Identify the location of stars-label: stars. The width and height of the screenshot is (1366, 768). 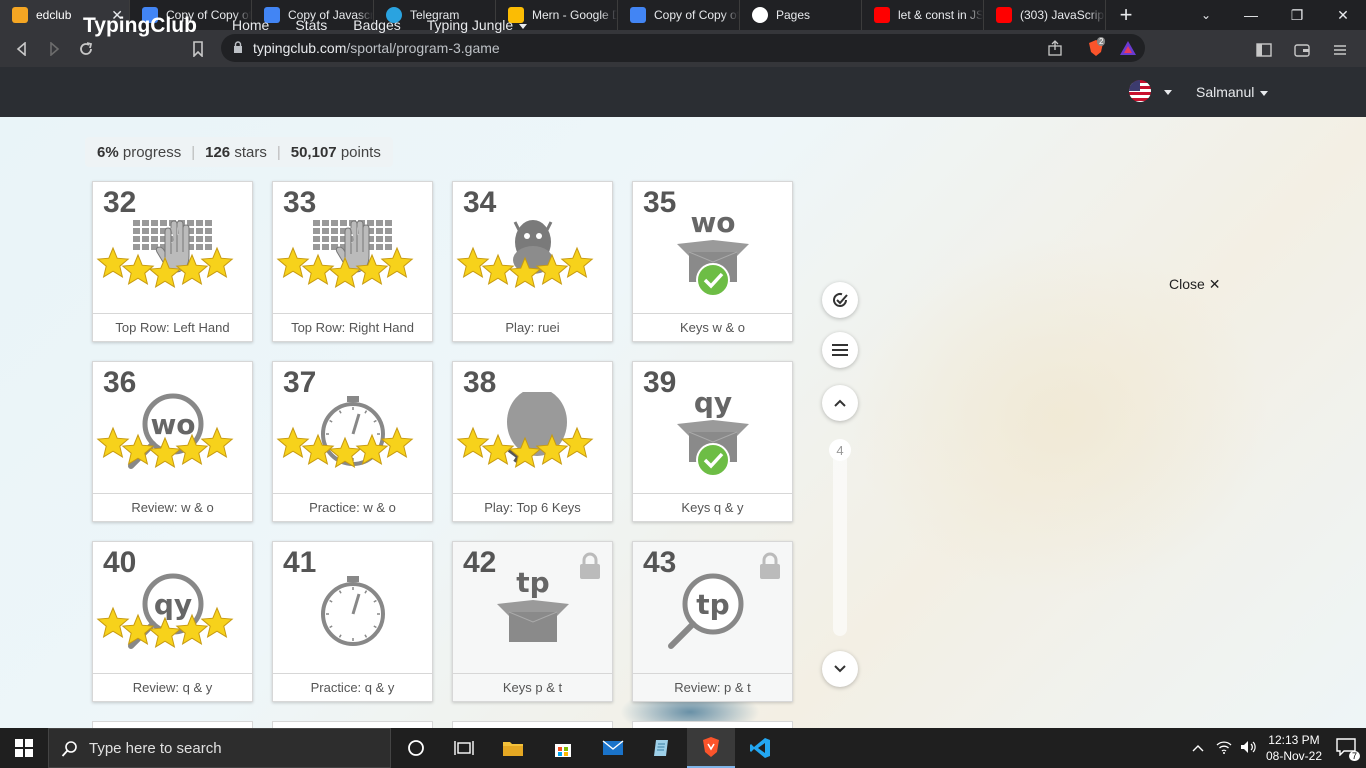
(250, 152).